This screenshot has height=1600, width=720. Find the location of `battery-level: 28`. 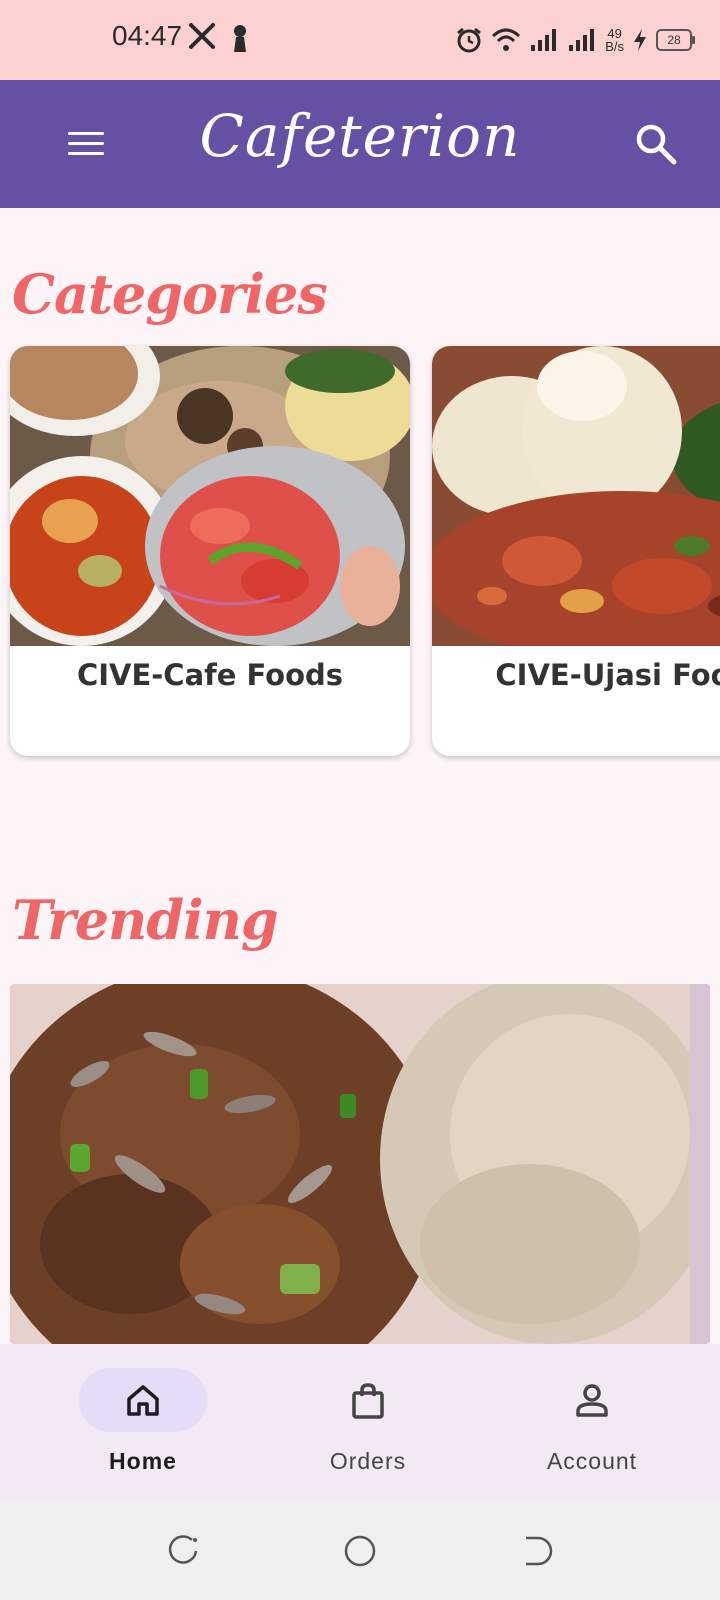

battery-level: 28 is located at coordinates (674, 40).